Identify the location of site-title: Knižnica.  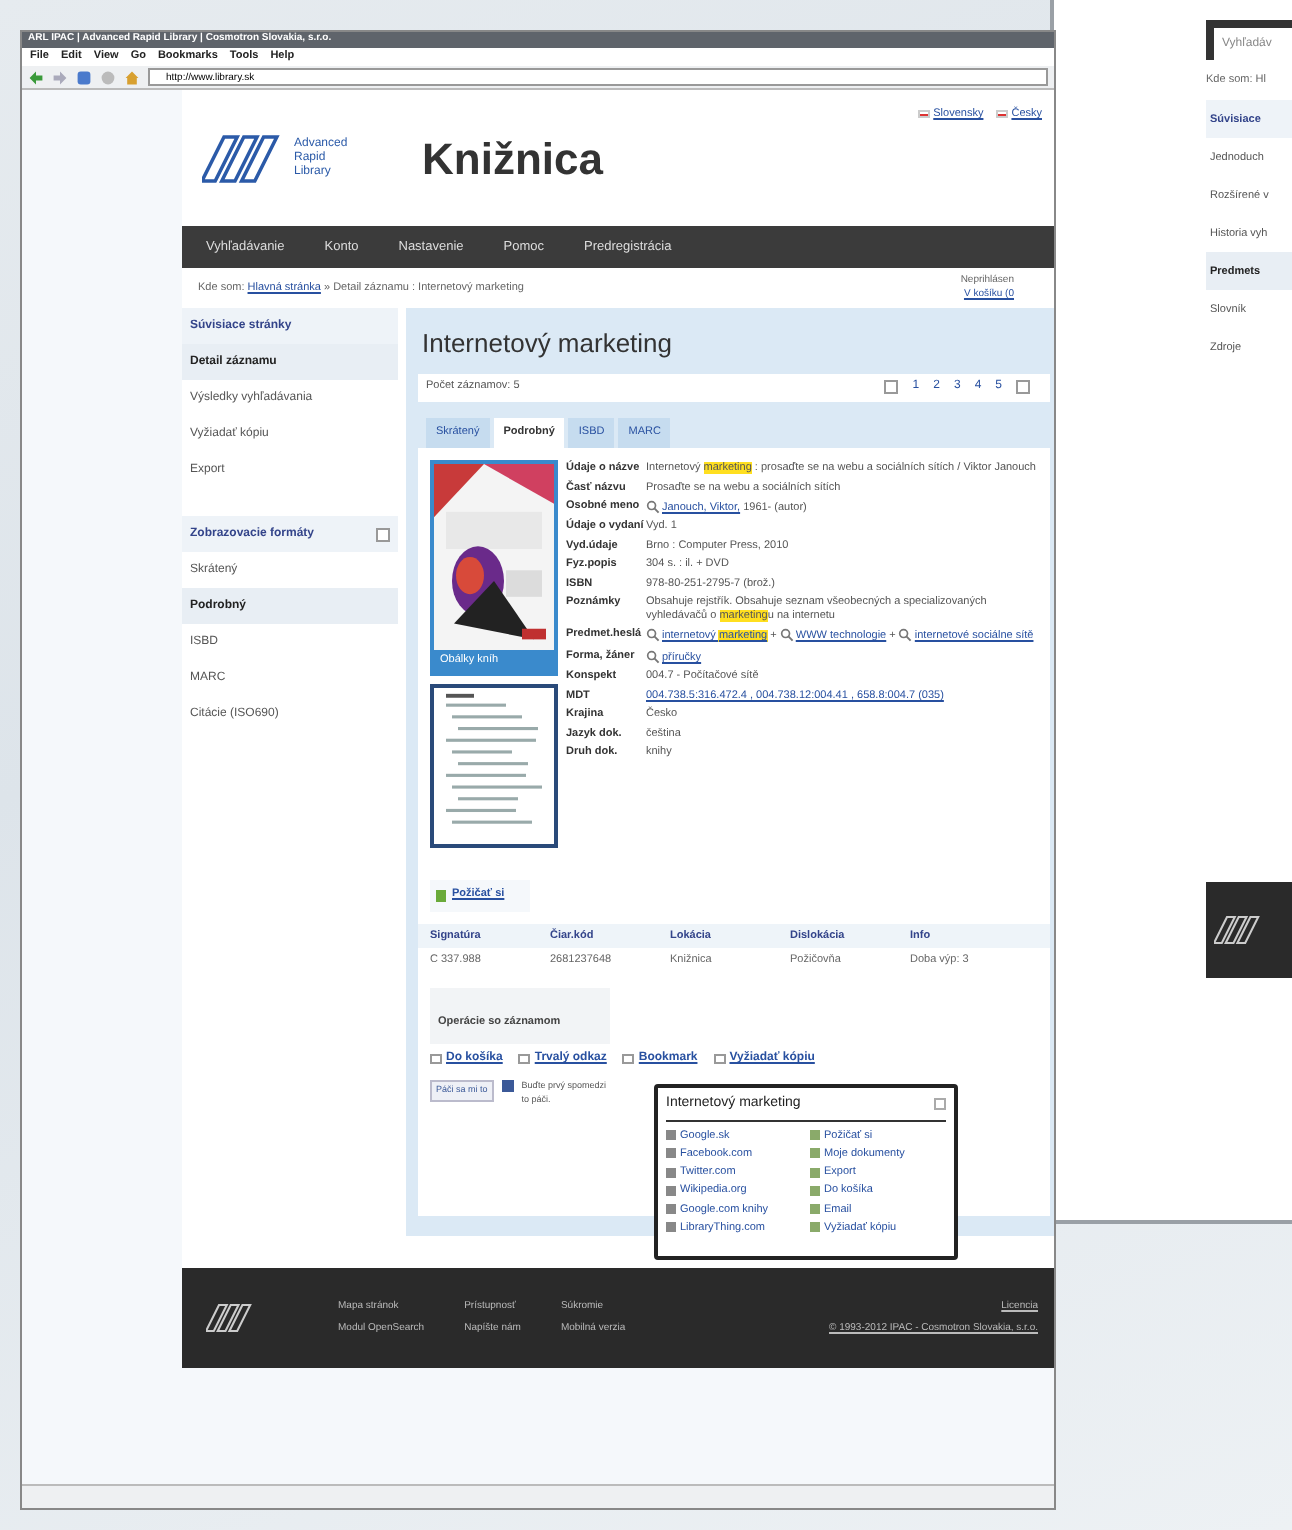
(512, 159).